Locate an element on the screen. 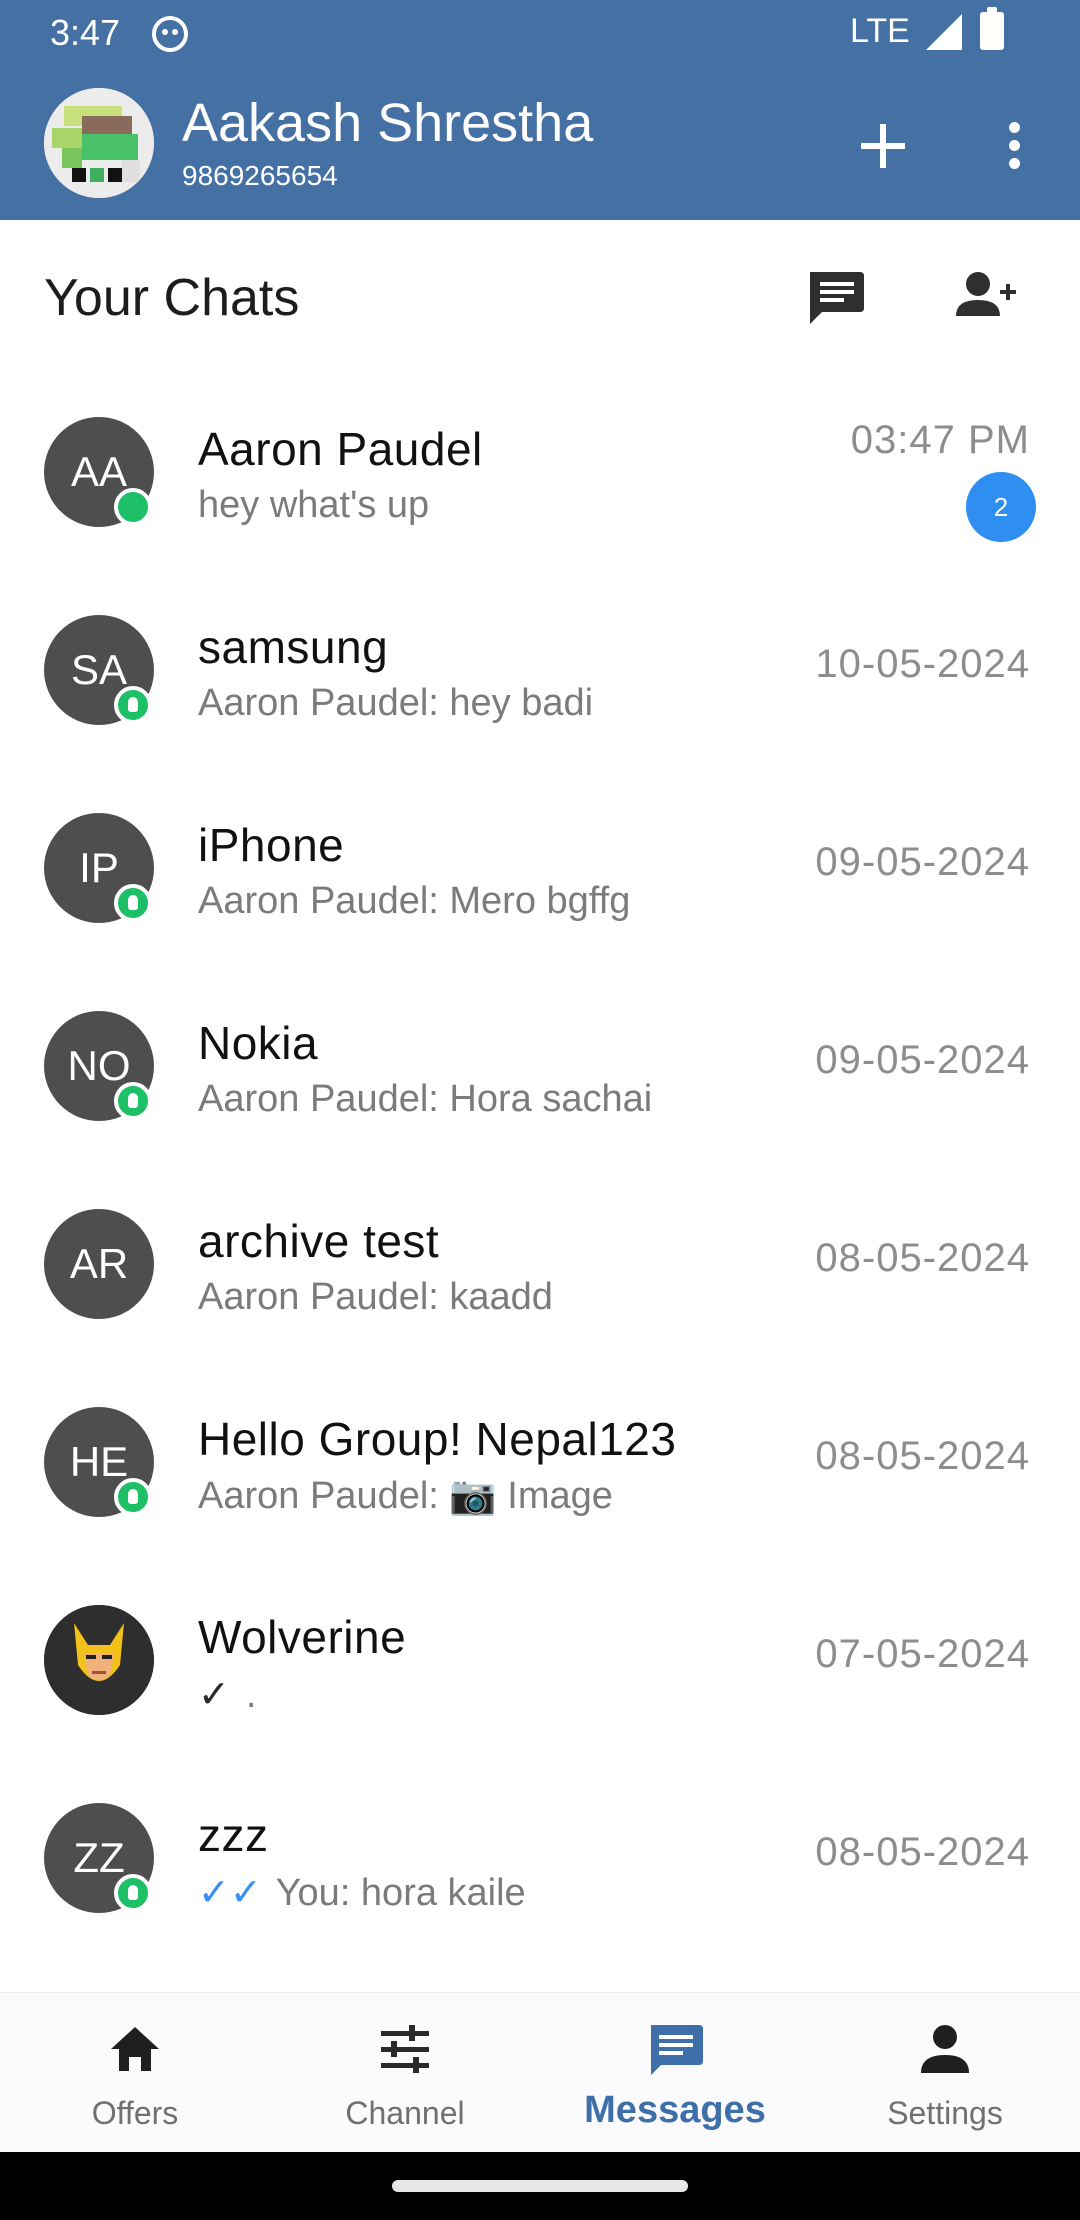 This screenshot has height=2220, width=1080. sent-tick-icon: ✓ is located at coordinates (214, 1695).